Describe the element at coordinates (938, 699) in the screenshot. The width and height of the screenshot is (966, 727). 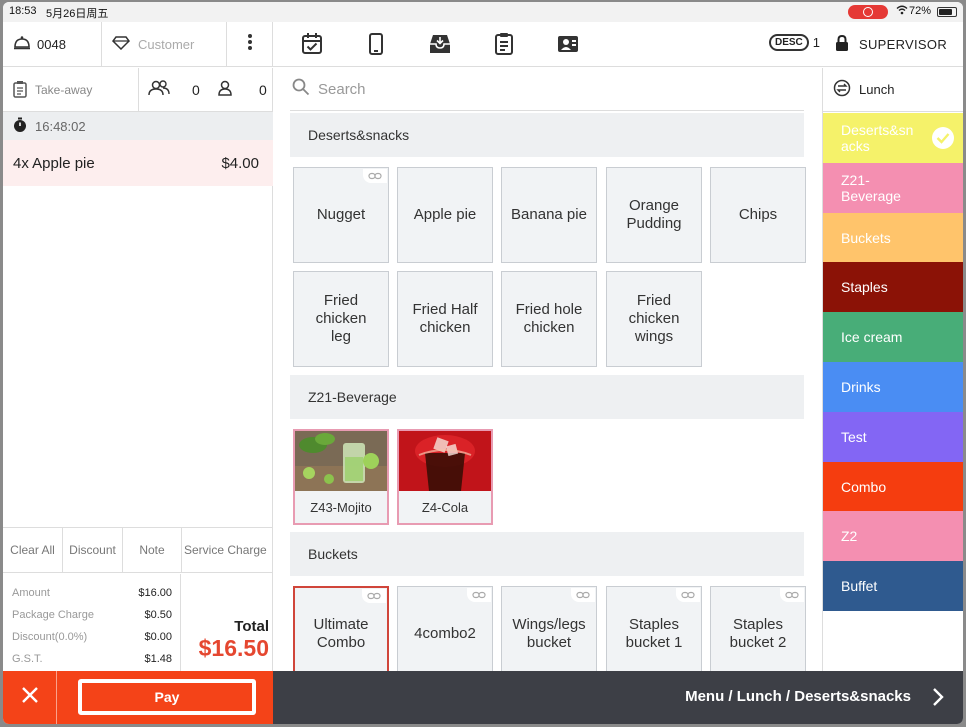
I see `chevron-right-icon` at that location.